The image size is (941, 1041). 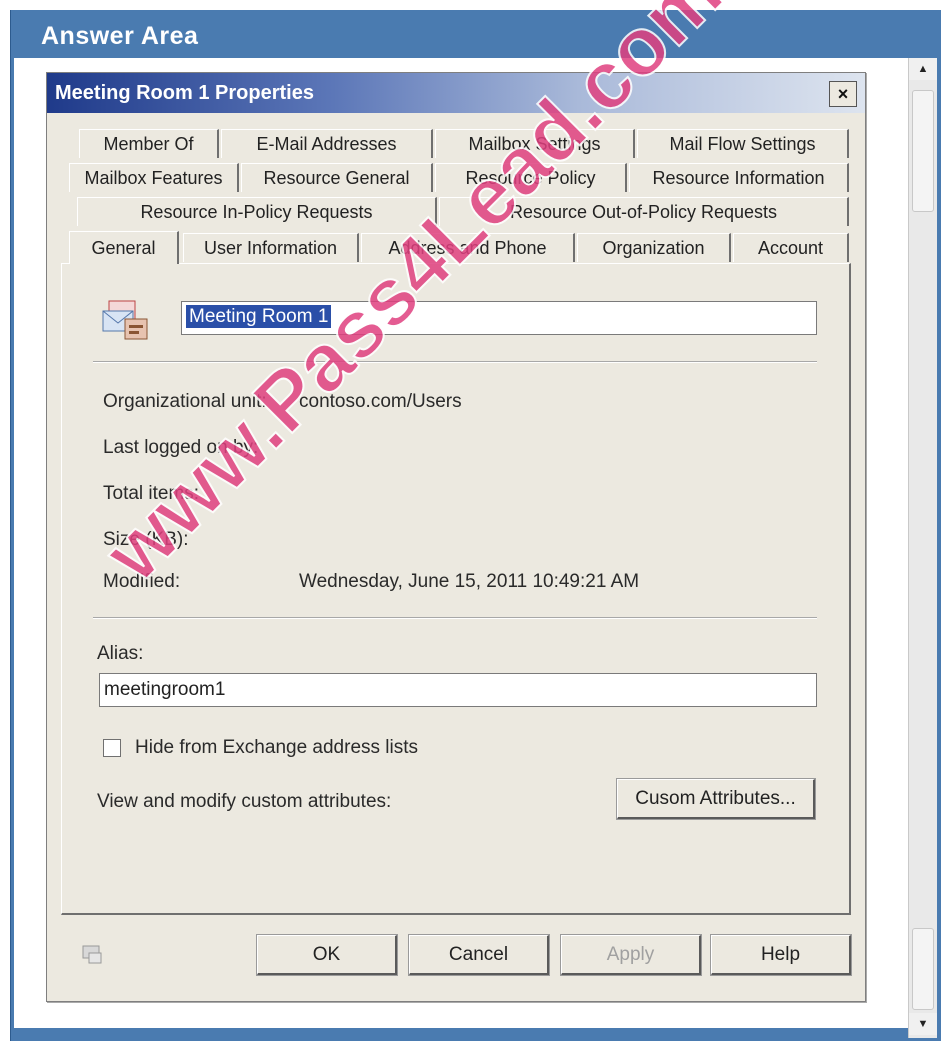 What do you see at coordinates (923, 69) in the screenshot?
I see `scroll-up-icon: ▲` at bounding box center [923, 69].